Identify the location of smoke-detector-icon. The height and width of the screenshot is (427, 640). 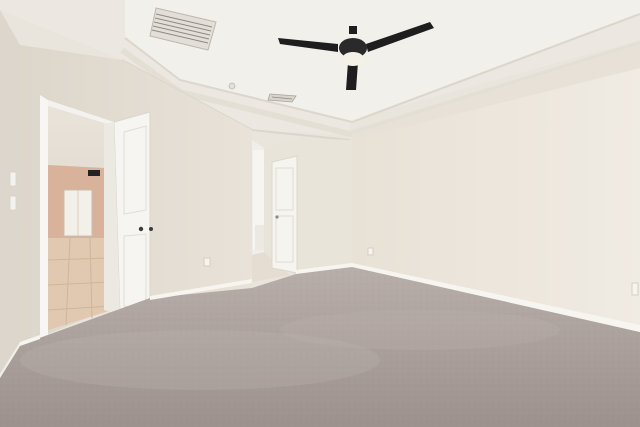
(232, 86).